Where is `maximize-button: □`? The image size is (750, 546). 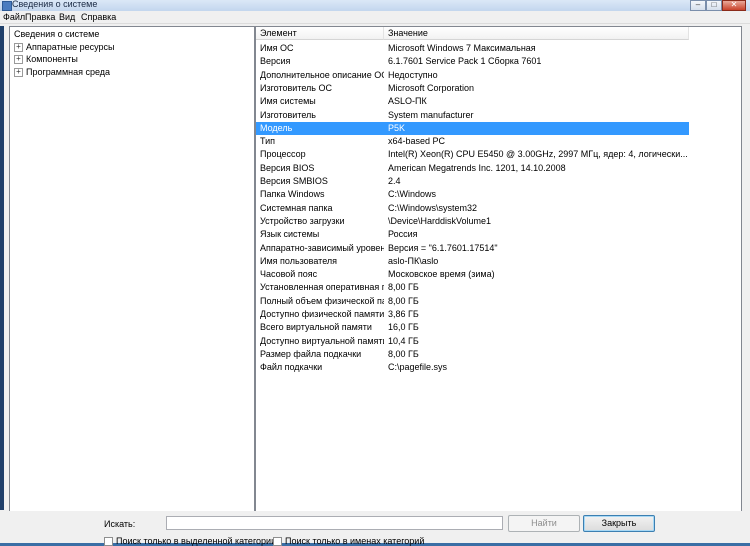 maximize-button: □ is located at coordinates (714, 5).